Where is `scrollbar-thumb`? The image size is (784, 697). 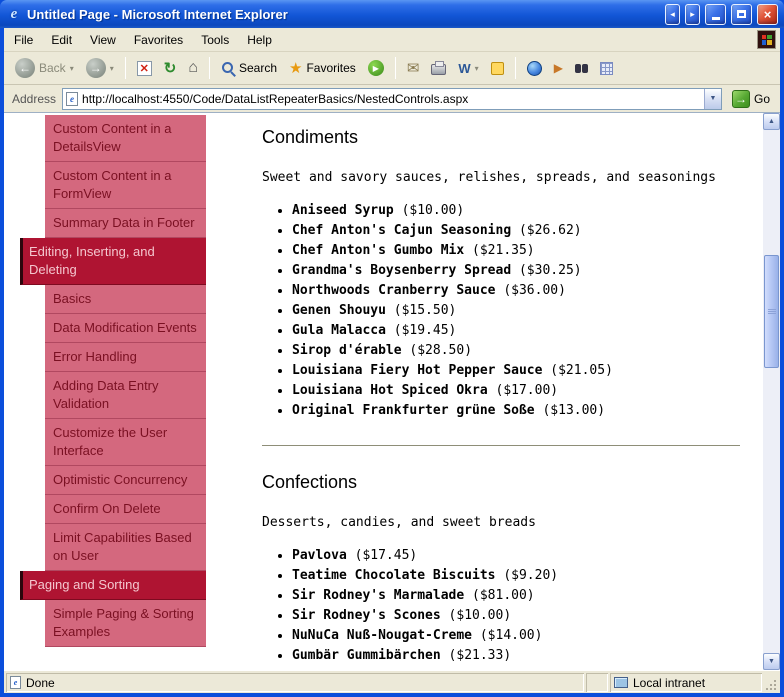
scrollbar-thumb is located at coordinates (771, 311).